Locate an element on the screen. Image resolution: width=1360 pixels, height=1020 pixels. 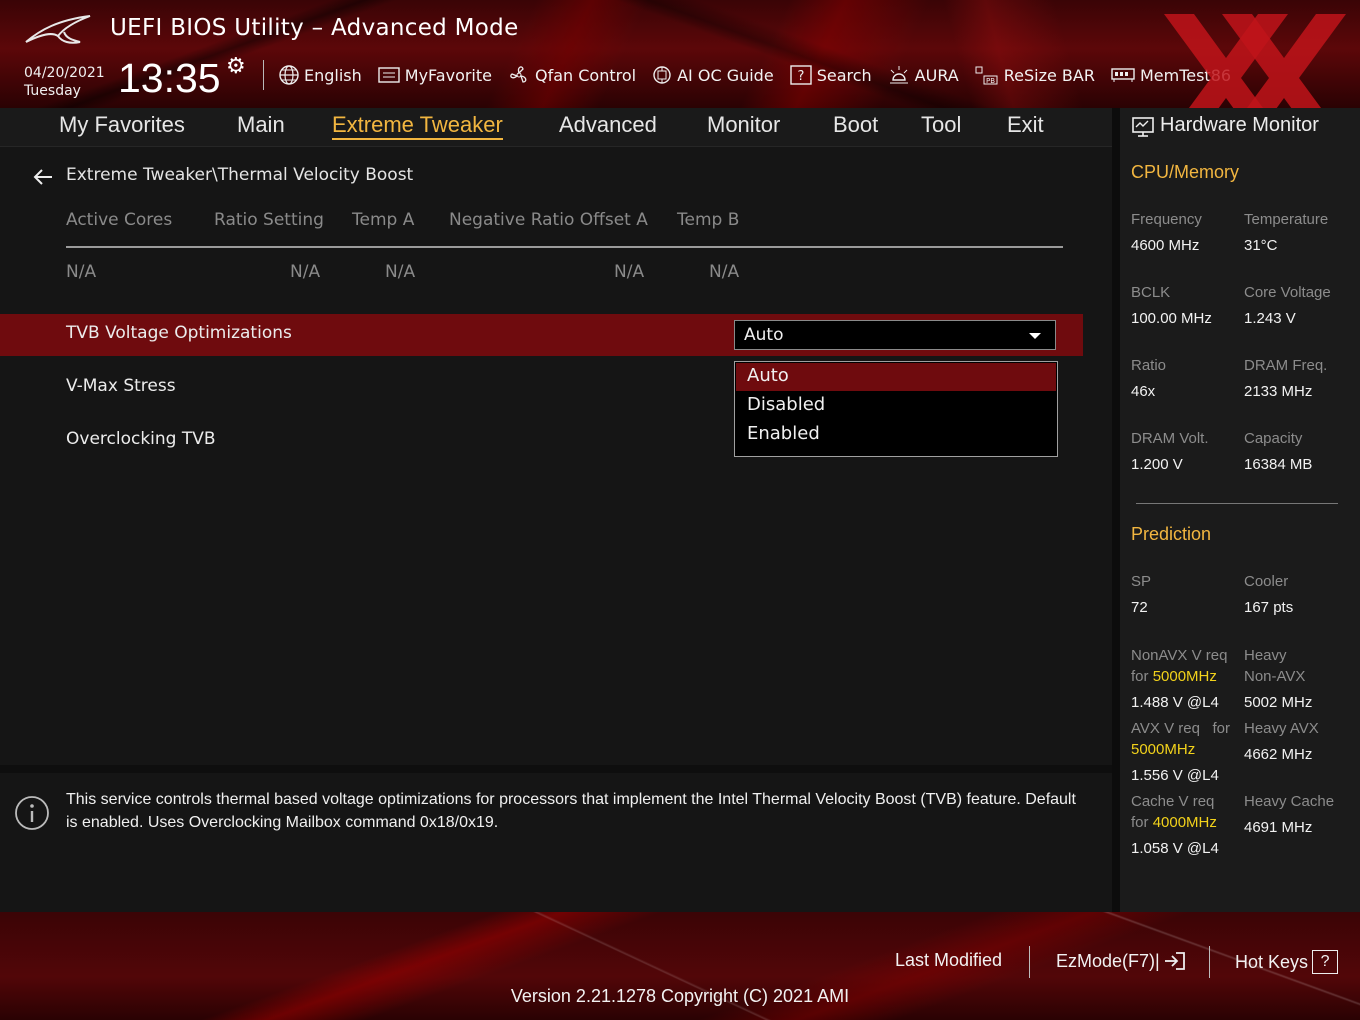
avx-vreq-title: AVX V req for is located at coordinates (1180, 728).